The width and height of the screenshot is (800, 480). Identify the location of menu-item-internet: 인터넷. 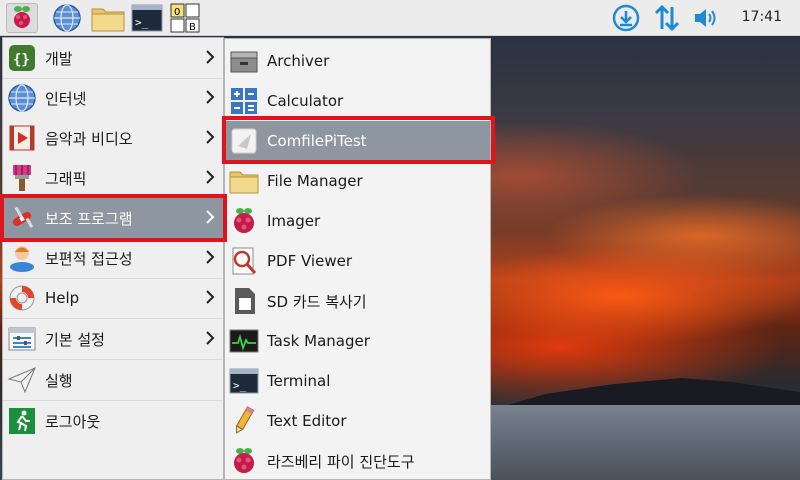
(113, 98).